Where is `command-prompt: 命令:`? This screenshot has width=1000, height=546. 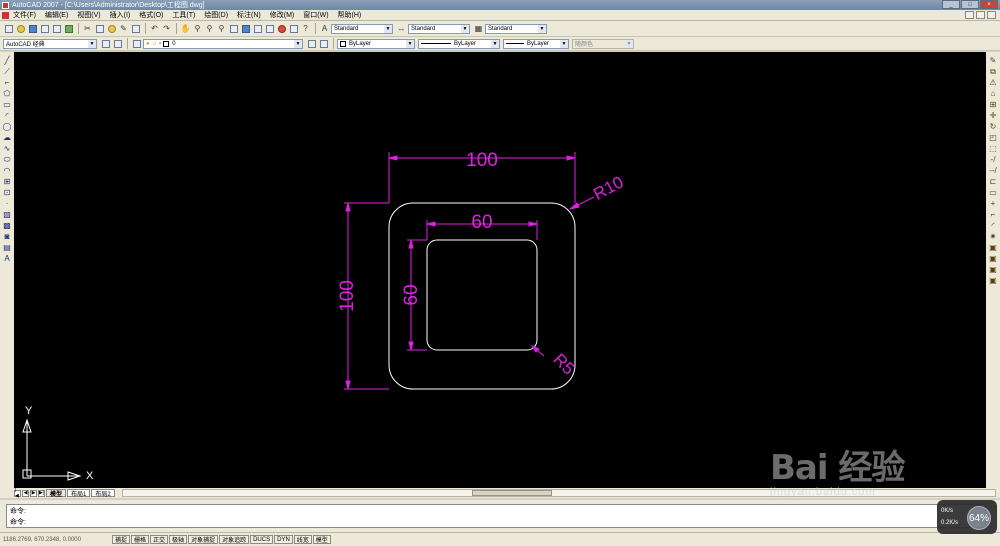
command-prompt: 命令: is located at coordinates (496, 521).